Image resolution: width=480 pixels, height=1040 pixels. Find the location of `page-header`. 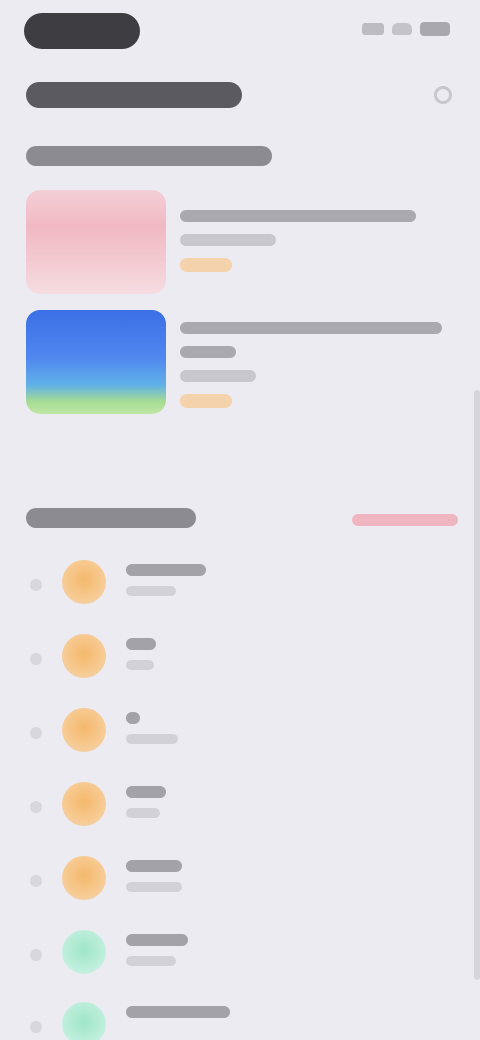

page-header is located at coordinates (241, 96).